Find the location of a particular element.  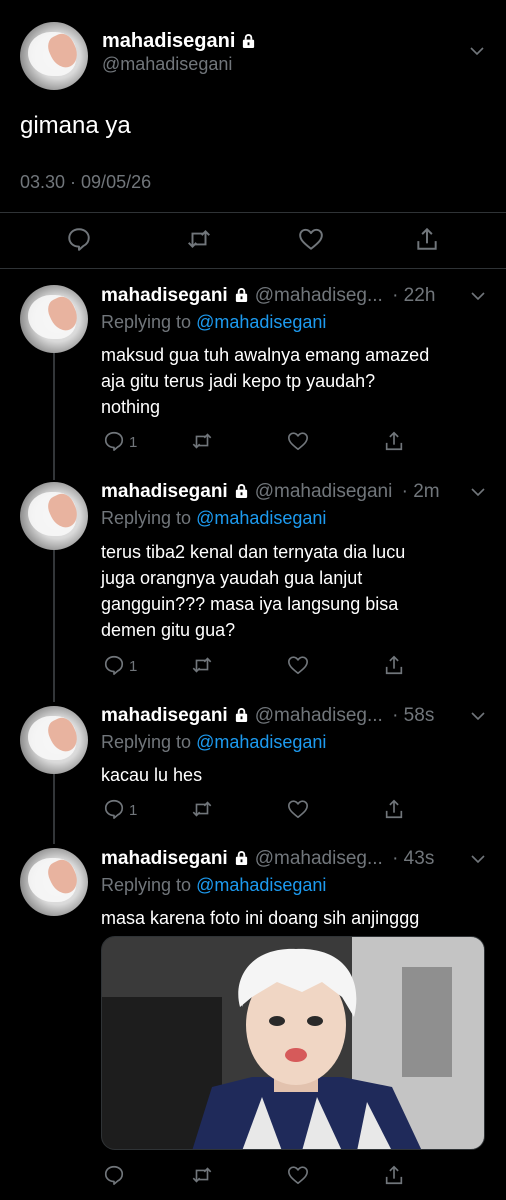

photo-illustration is located at coordinates (293, 1043).